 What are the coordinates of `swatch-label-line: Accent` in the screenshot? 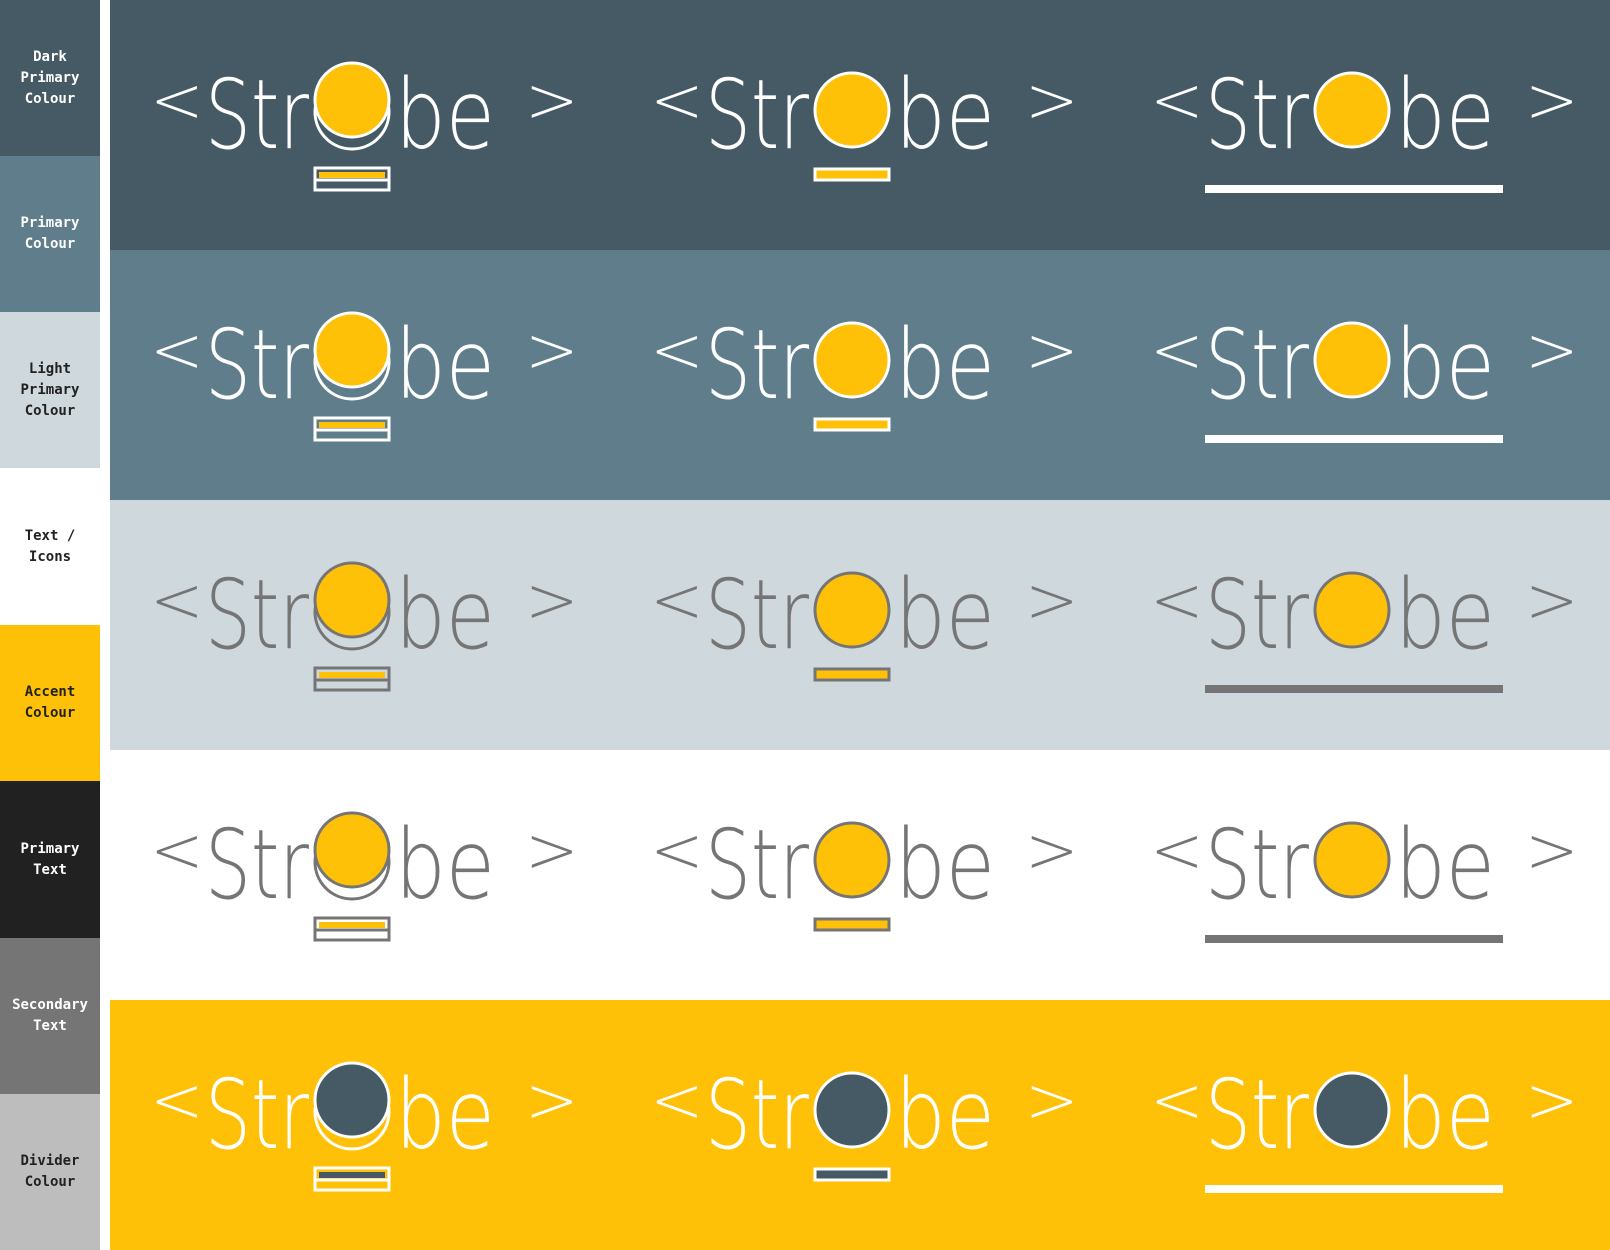 It's located at (50, 692).